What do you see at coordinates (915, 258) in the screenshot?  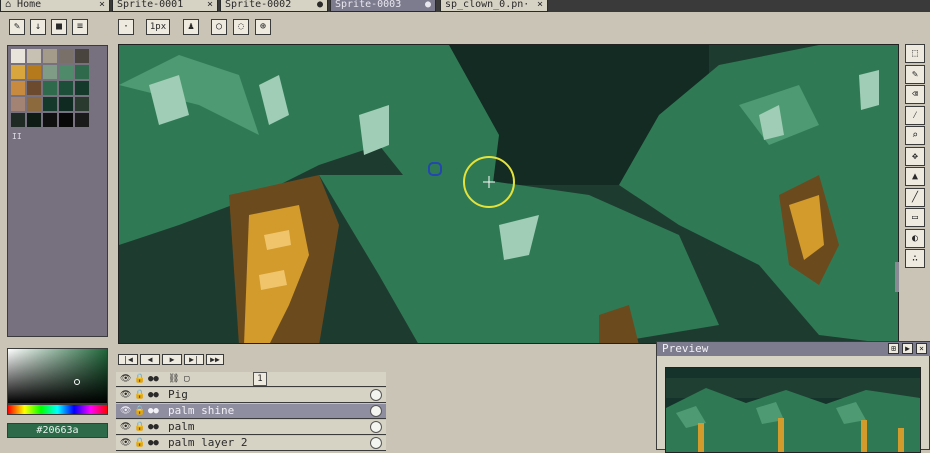 I see `spray-icon: ∴` at bounding box center [915, 258].